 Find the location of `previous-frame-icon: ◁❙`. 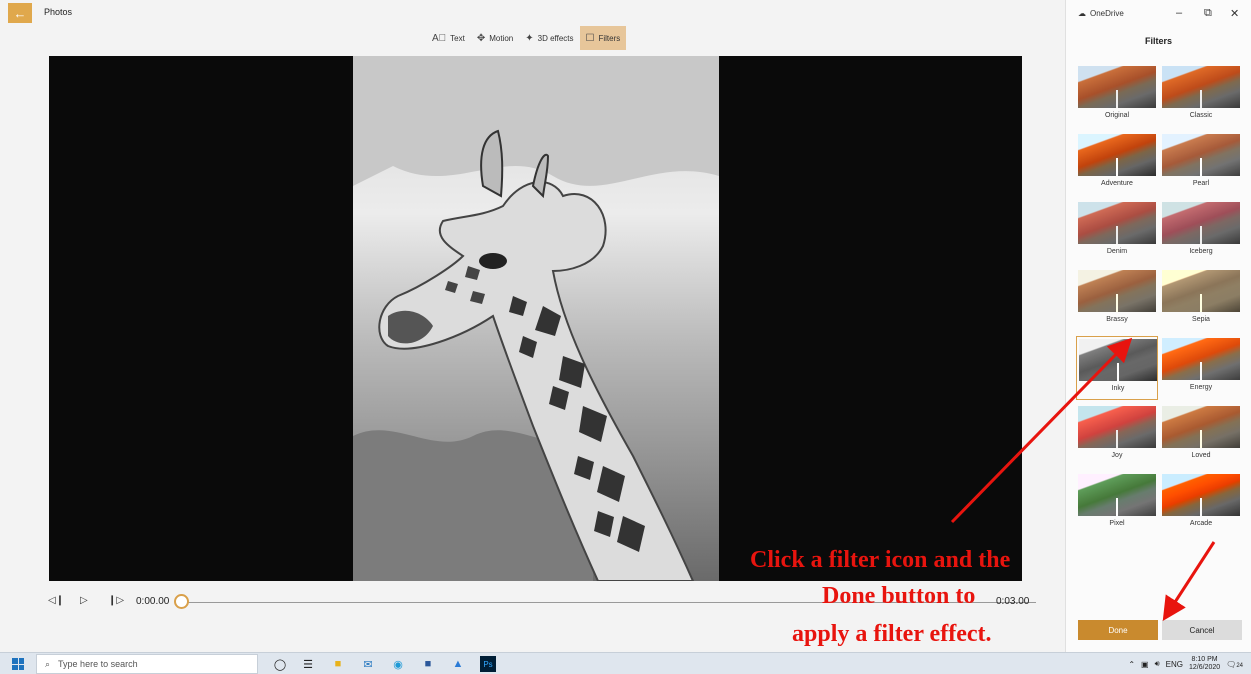

previous-frame-icon: ◁❙ is located at coordinates (56, 600).